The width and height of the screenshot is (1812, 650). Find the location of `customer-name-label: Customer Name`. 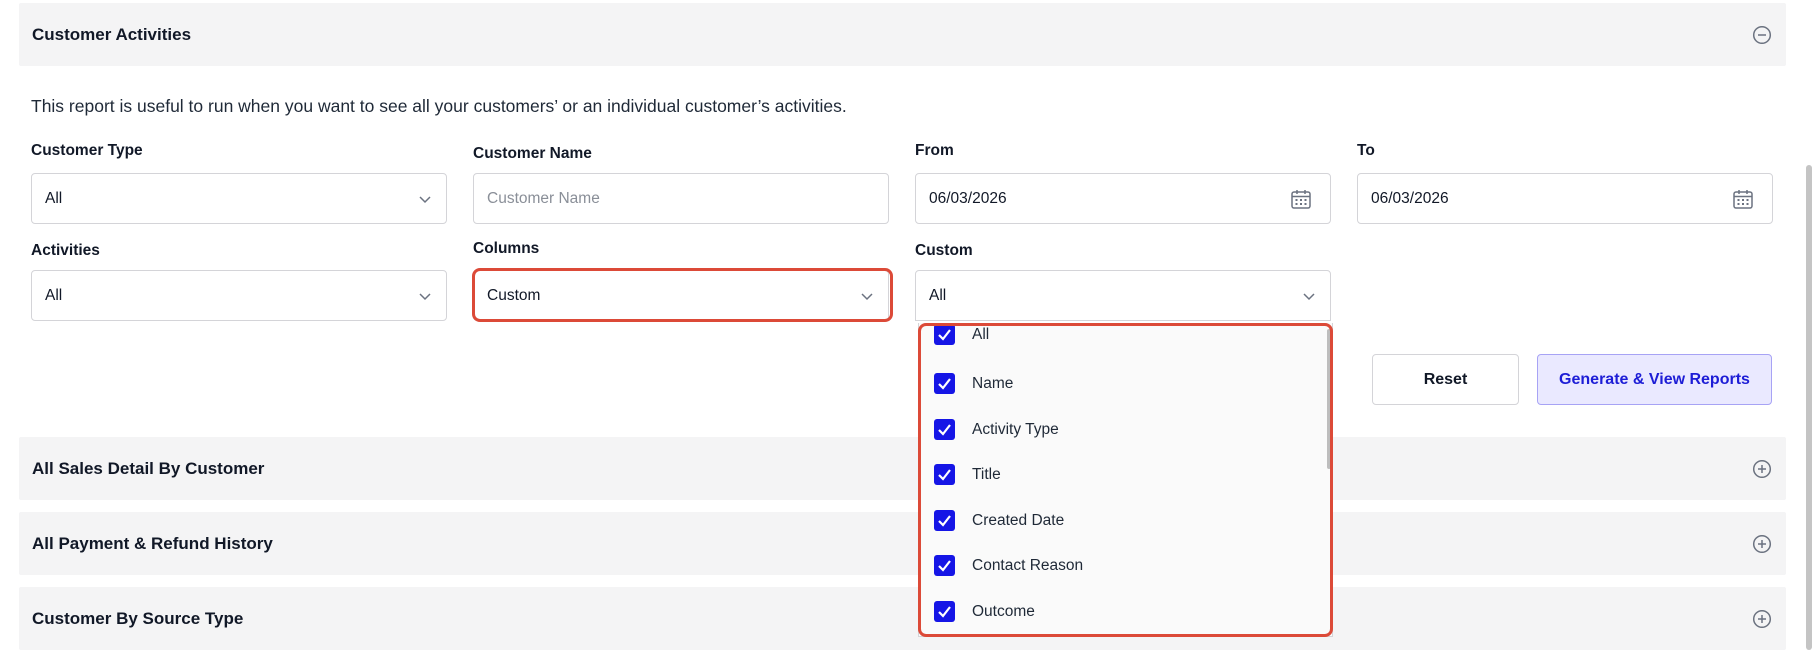

customer-name-label: Customer Name is located at coordinates (532, 153).